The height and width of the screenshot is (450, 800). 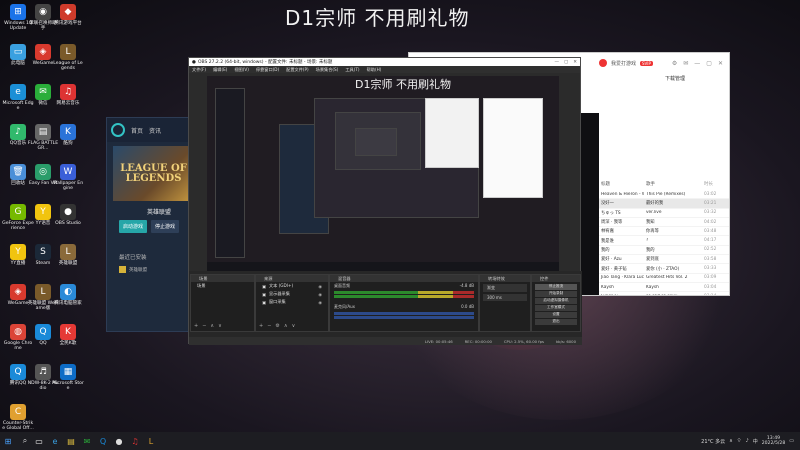 What do you see at coordinates (352, 70) in the screenshot?
I see `menu-item: 工具(T)` at bounding box center [352, 70].